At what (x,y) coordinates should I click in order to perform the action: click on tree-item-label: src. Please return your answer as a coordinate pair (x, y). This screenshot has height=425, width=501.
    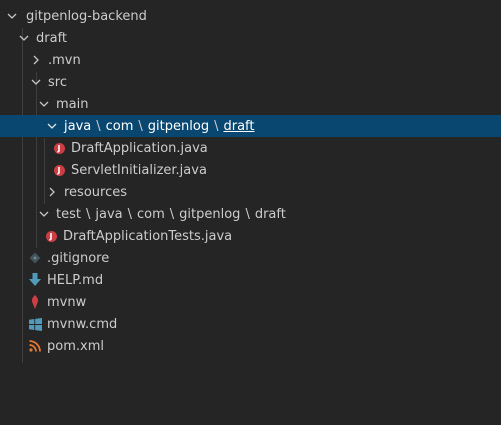
    Looking at the image, I should click on (57, 82).